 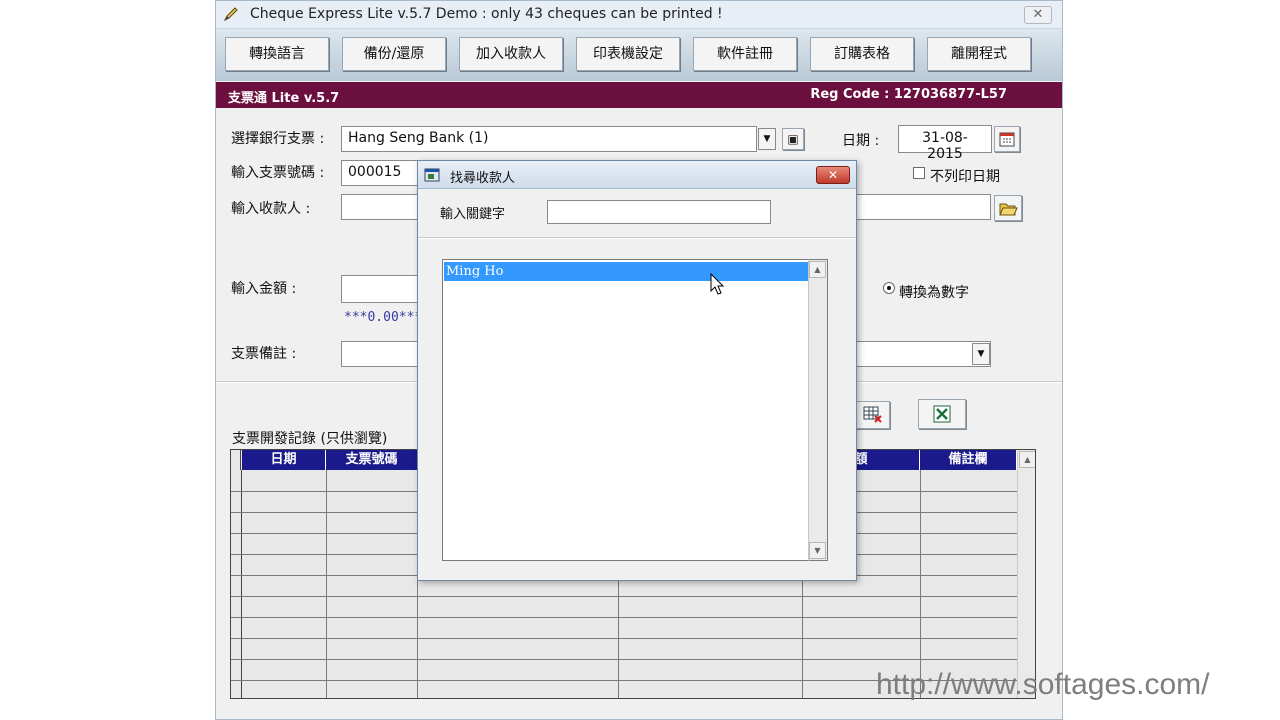 What do you see at coordinates (284, 98) in the screenshot?
I see `app-name: 支票通 Lite v.5.7` at bounding box center [284, 98].